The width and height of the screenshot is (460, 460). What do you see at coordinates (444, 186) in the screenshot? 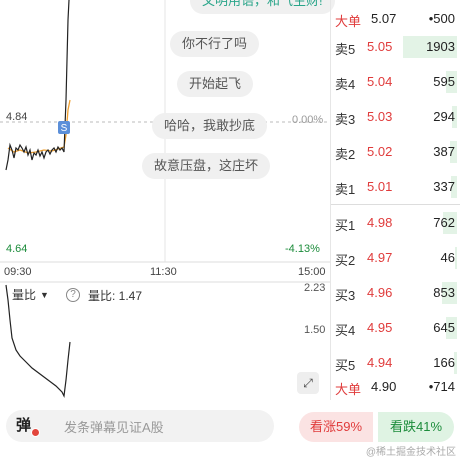
I see `order-volume: 337` at bounding box center [444, 186].